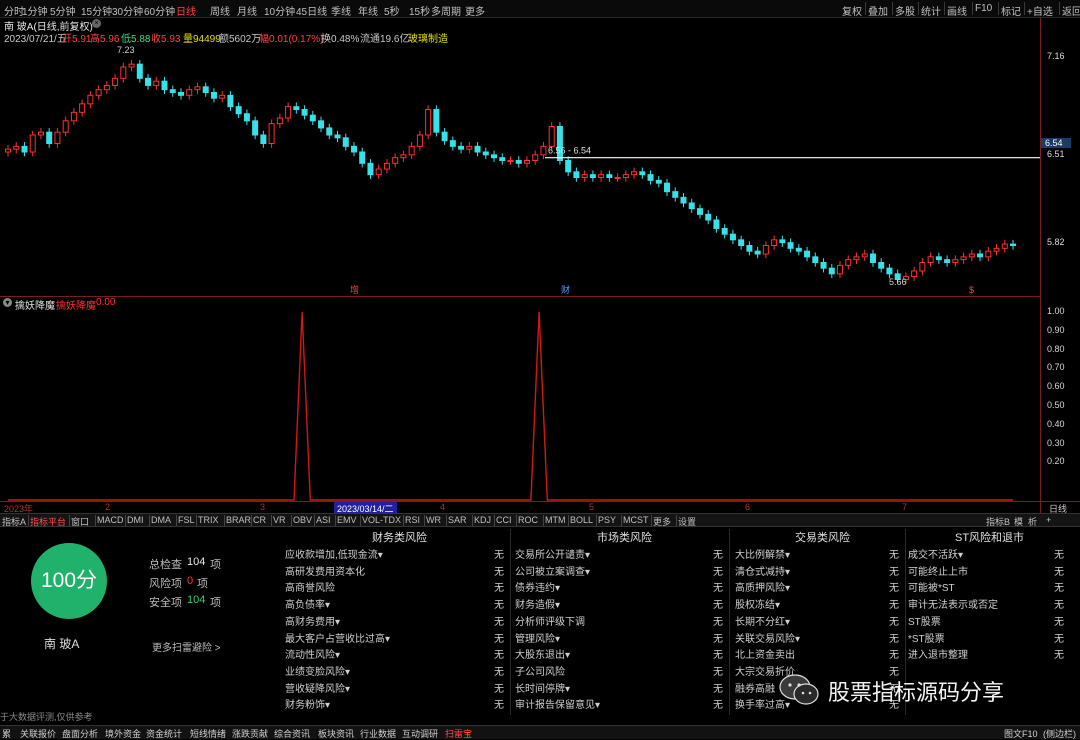 This screenshot has width=1080, height=740. What do you see at coordinates (307, 703) in the screenshot?
I see `risk-item: 财务粉饰▾` at bounding box center [307, 703].